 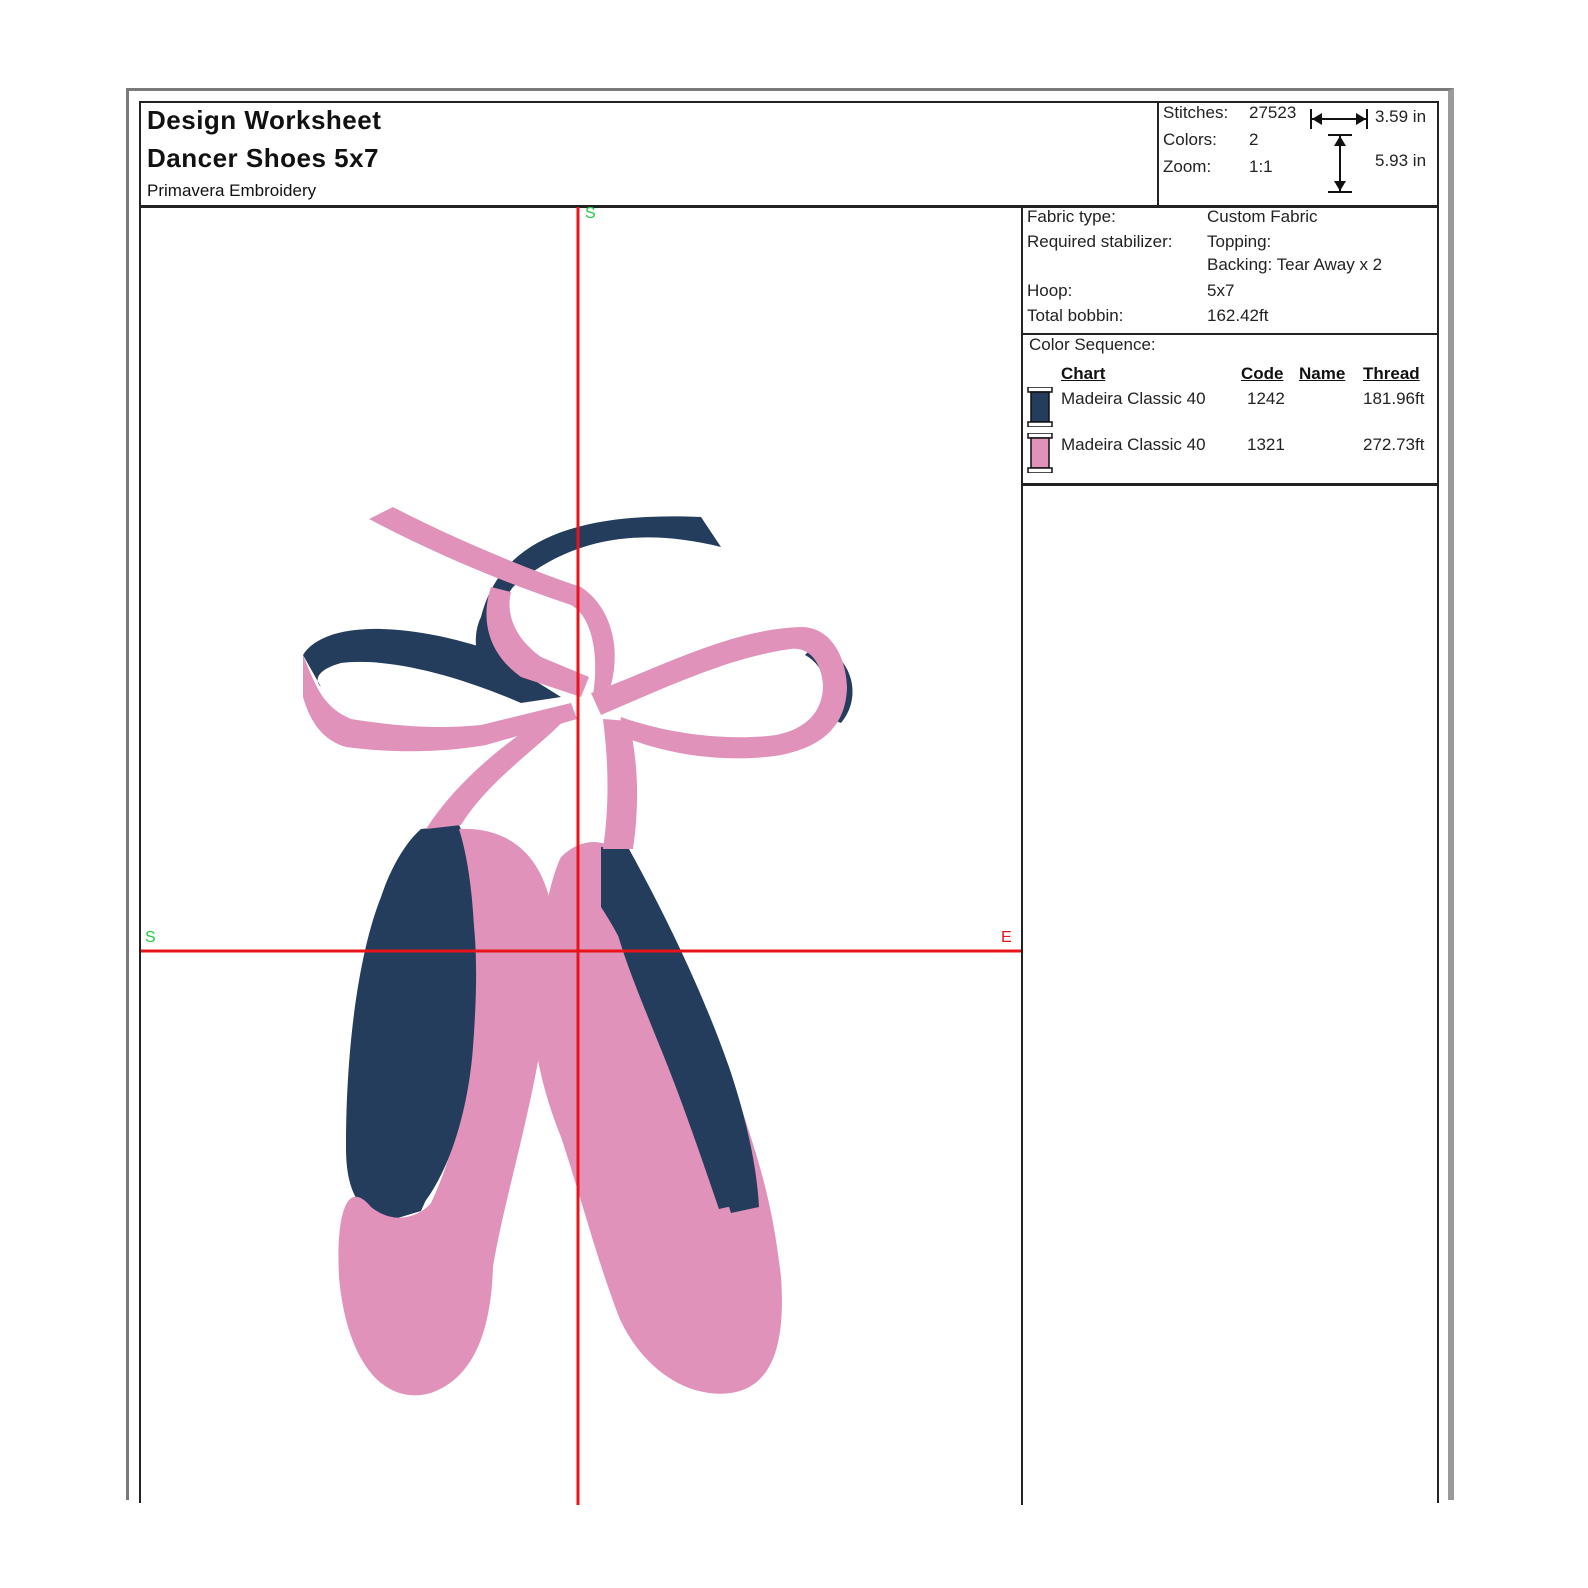 I want to click on col-header-thread: Thread, so click(x=1391, y=373).